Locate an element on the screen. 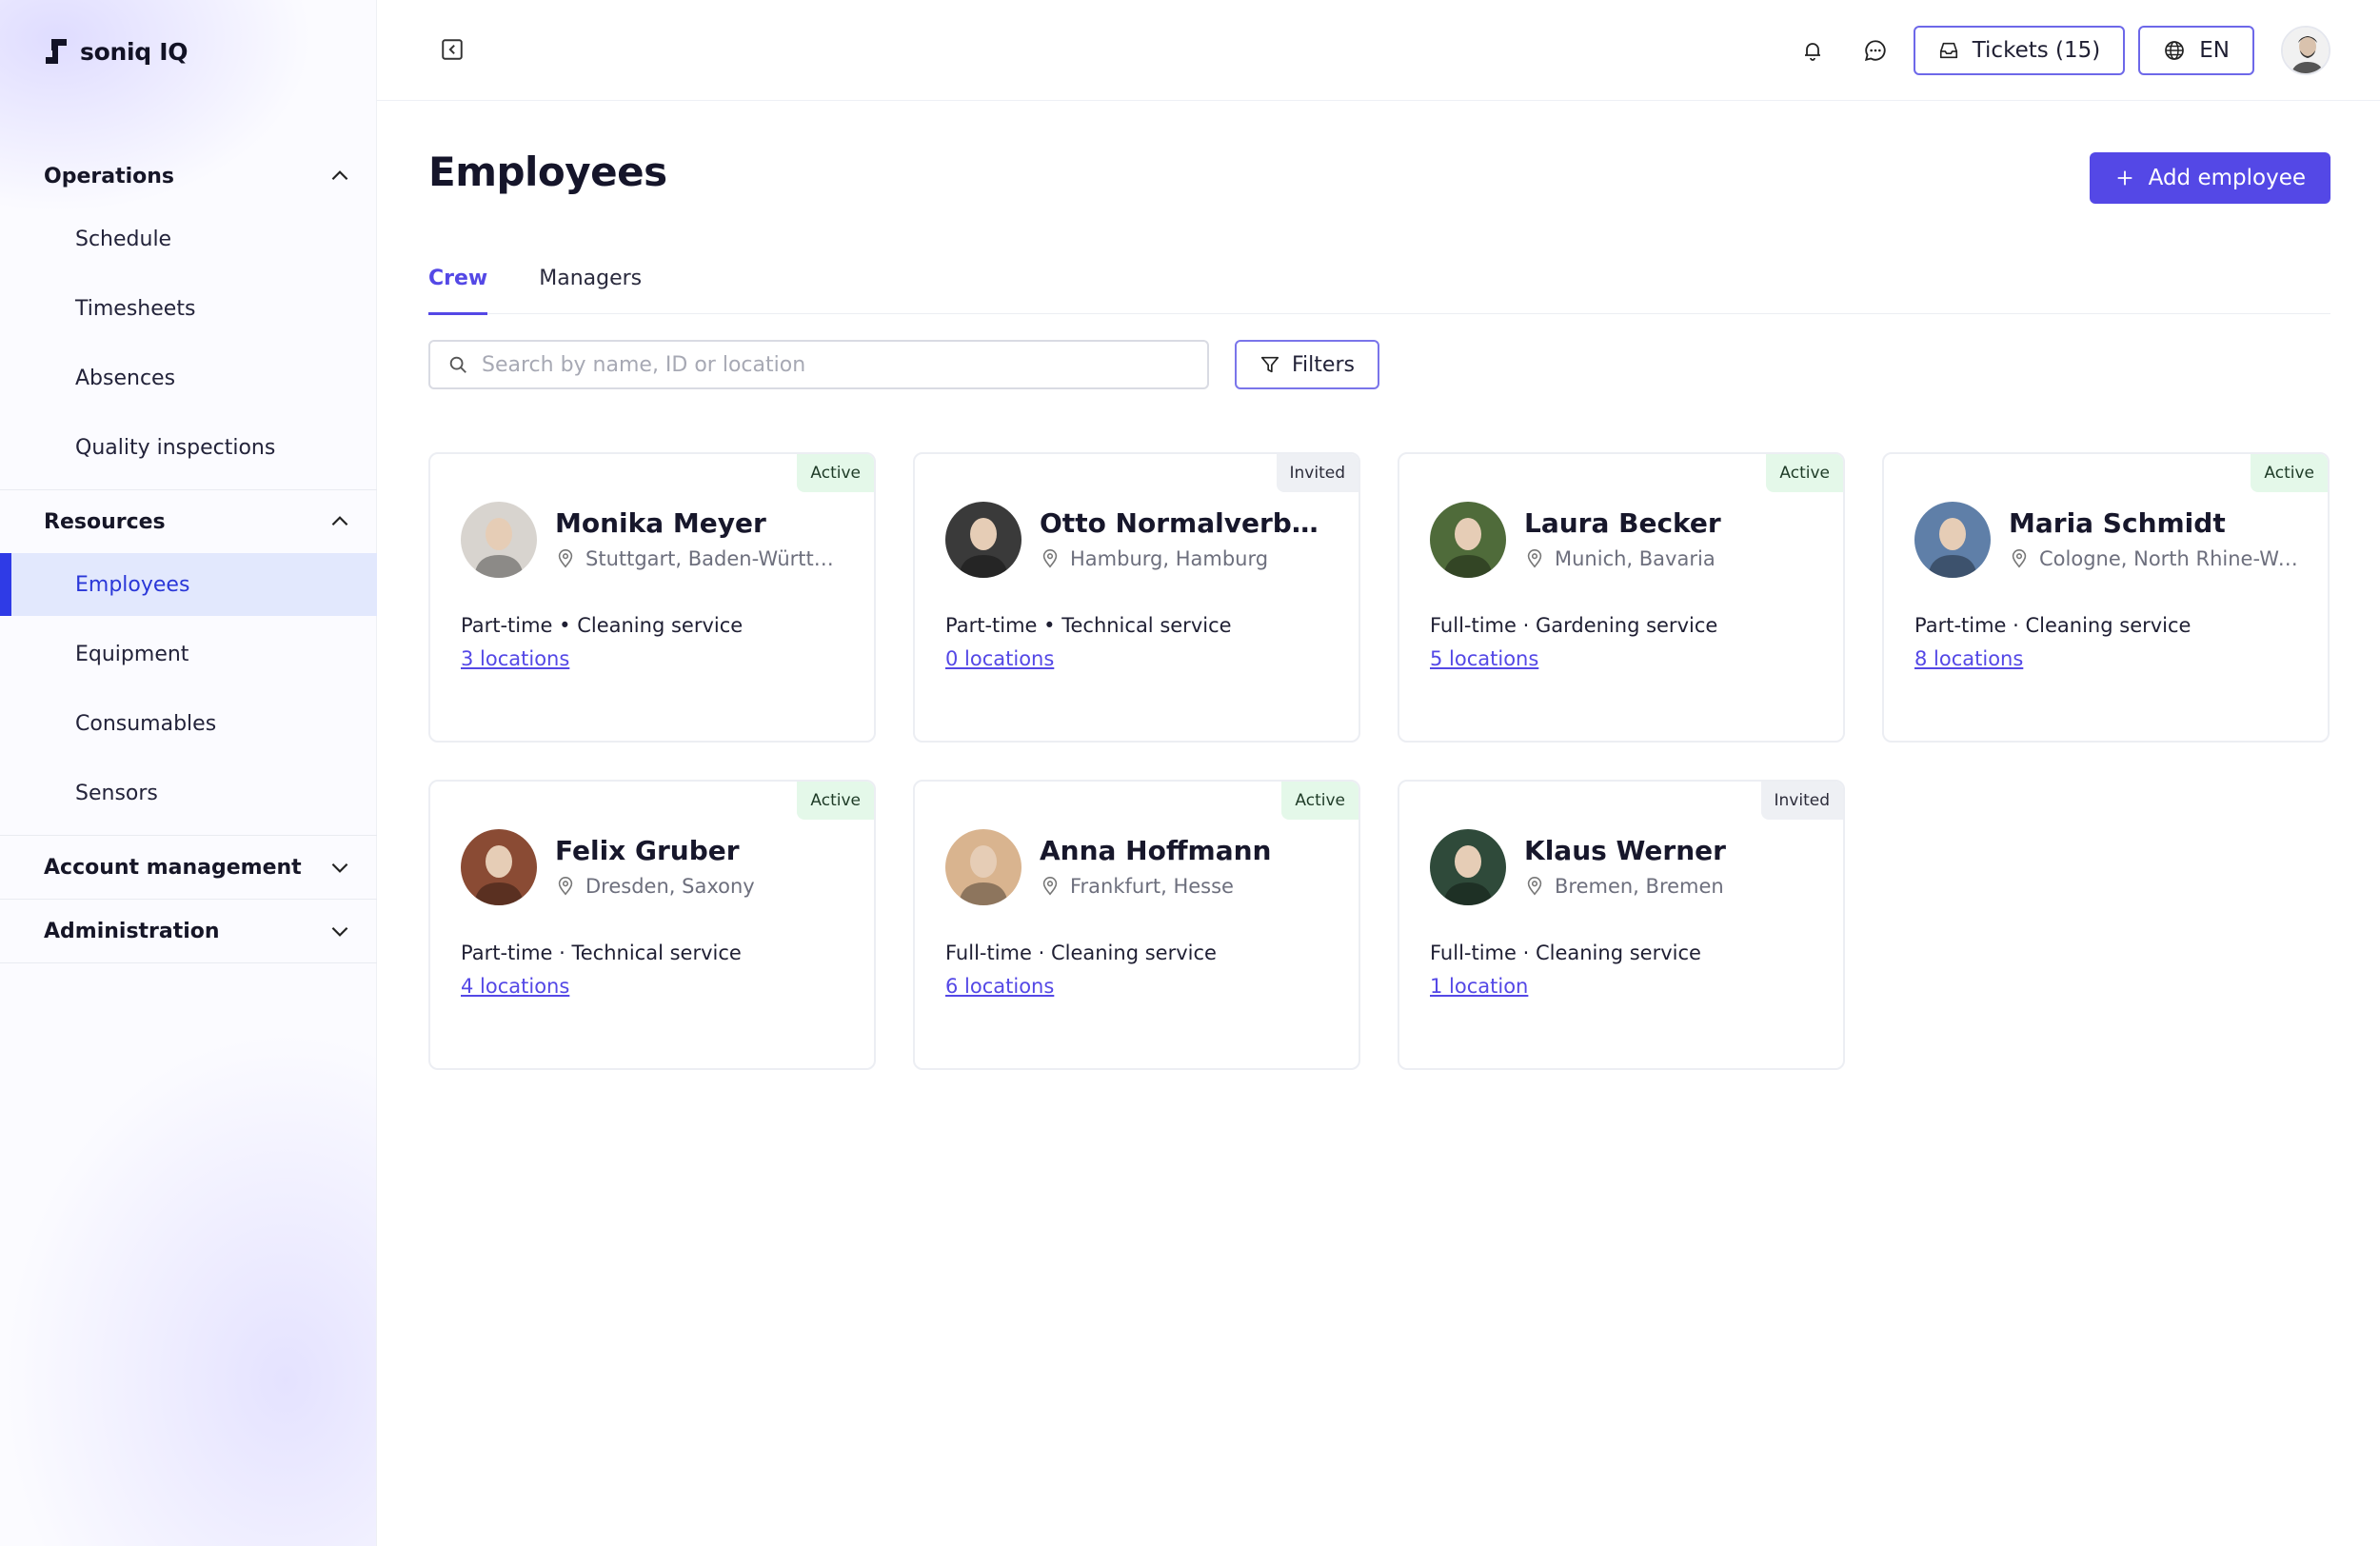 This screenshot has width=2380, height=1546. chat-icon is located at coordinates (1875, 51).